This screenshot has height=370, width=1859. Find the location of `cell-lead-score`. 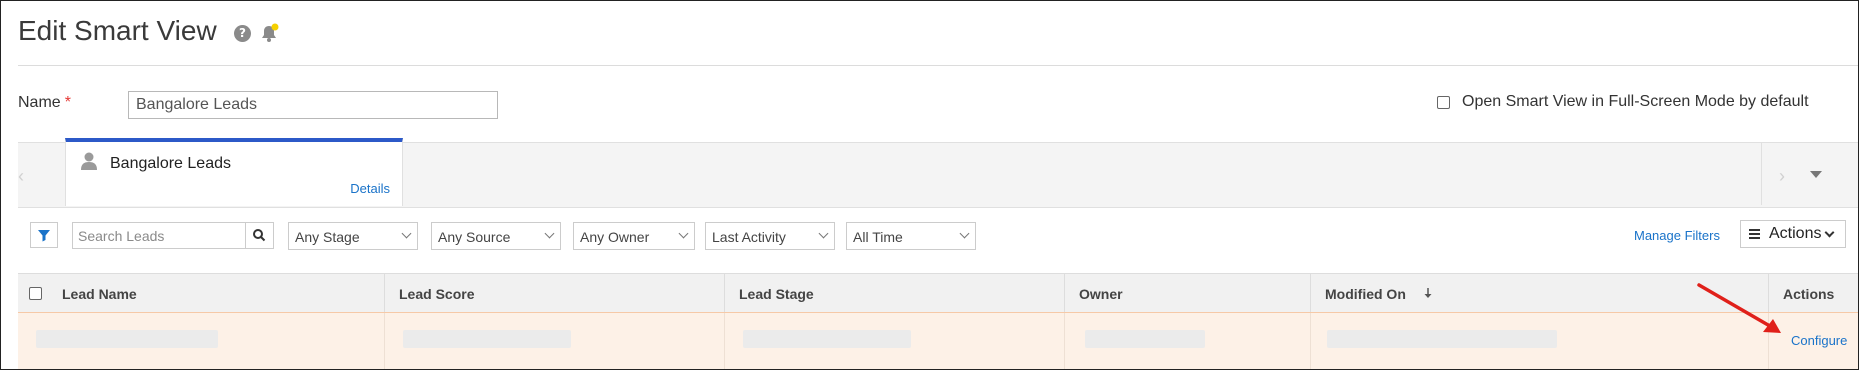

cell-lead-score is located at coordinates (555, 341).